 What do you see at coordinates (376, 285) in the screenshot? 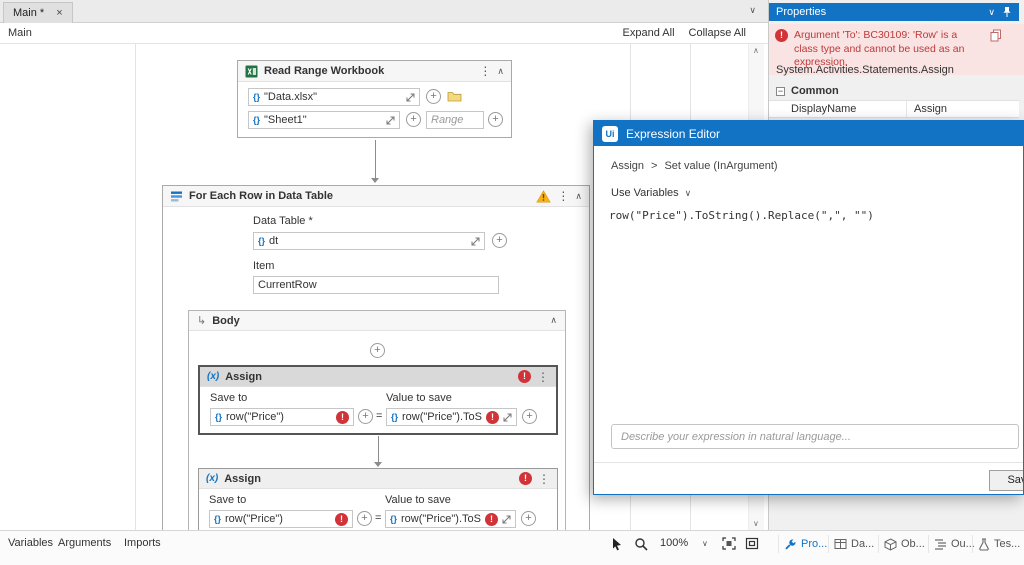
I see `item-field: CurrentRow` at bounding box center [376, 285].